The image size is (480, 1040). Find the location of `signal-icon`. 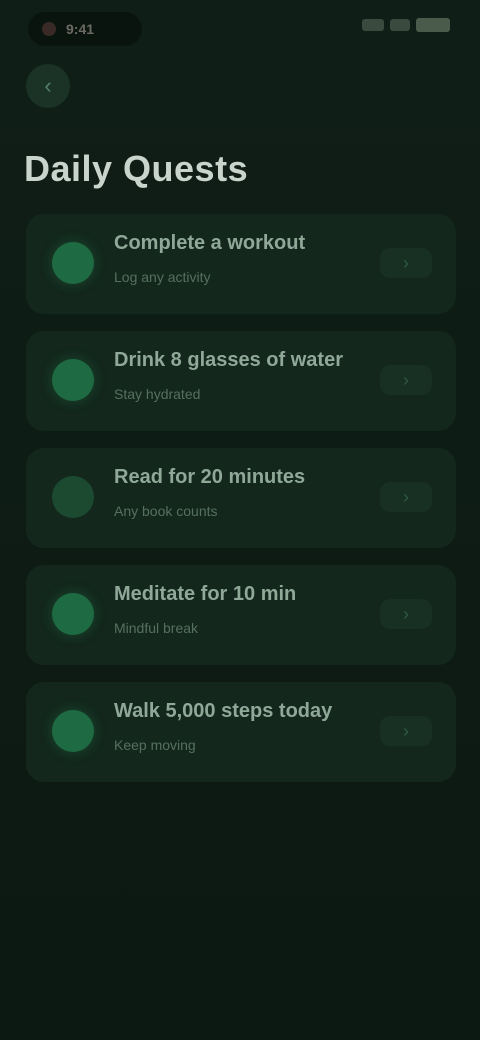

signal-icon is located at coordinates (373, 25).